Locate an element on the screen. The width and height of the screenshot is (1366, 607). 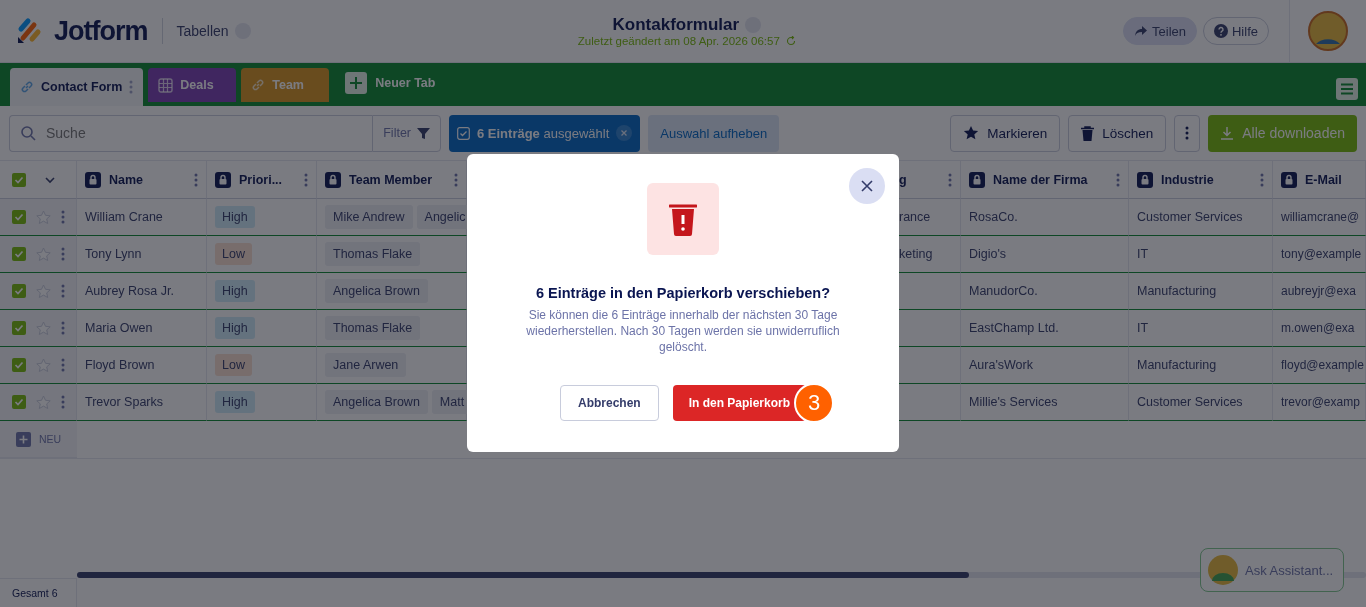
dialog-message: Sie können die 6 Einträge innerhalb der nächsten 30 Tage wiederherstellen. Nach 30 Tagen werden sie unwiderruflich gelöscht. is located at coordinates (683, 331).